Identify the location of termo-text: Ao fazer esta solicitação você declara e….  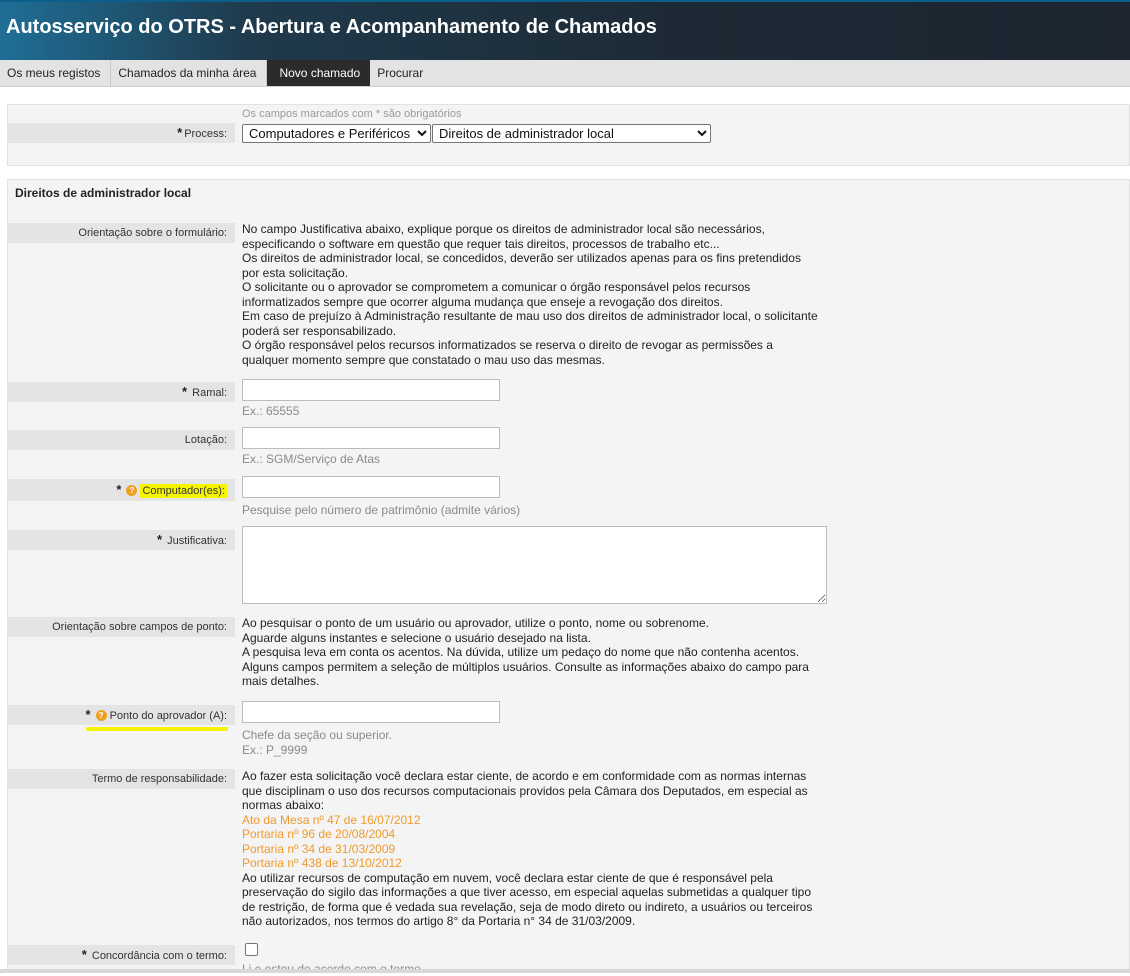
(527, 849).